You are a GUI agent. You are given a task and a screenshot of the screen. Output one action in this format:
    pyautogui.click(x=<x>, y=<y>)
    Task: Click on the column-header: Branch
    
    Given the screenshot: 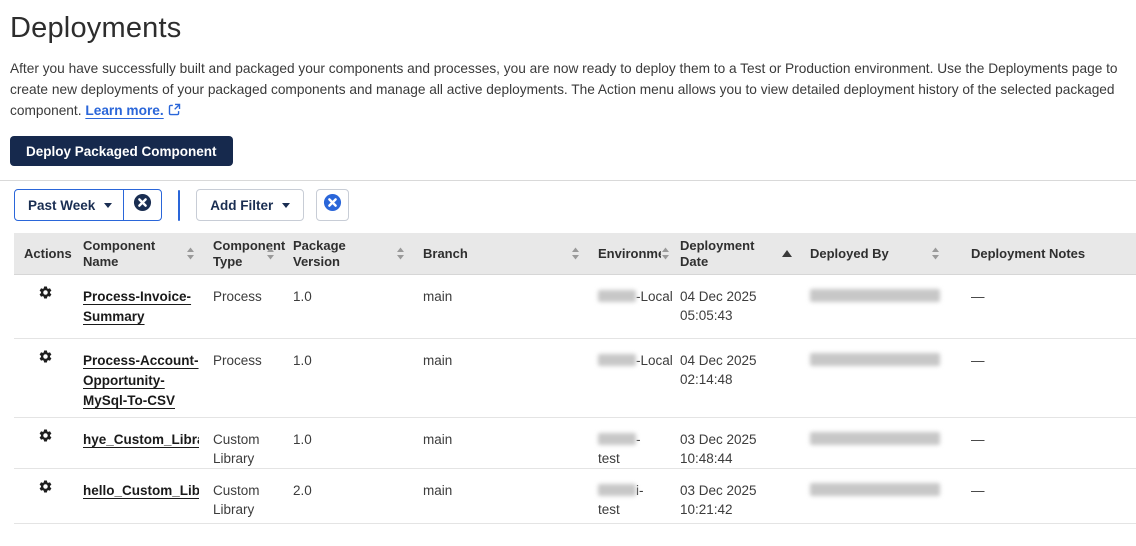 What is the action you would take?
    pyautogui.click(x=510, y=253)
    